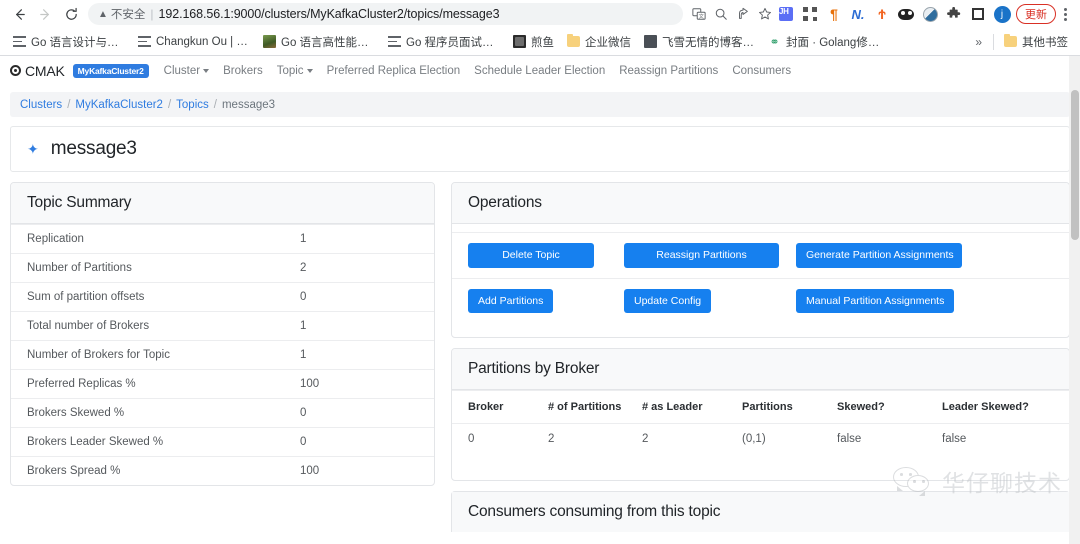  I want to click on summary-value: 2, so click(303, 268).